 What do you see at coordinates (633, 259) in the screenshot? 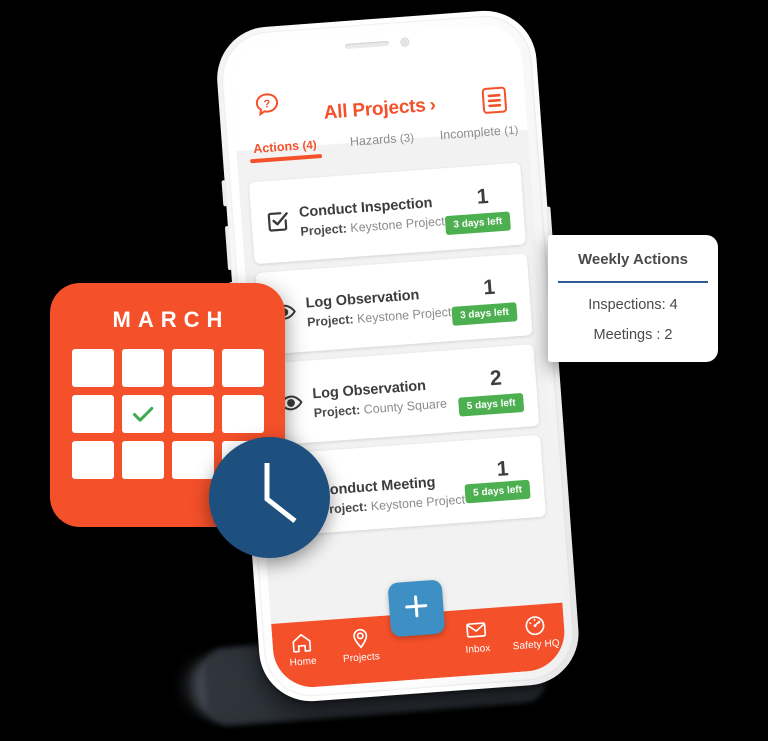
I see `weekly-actions-title: Weekly Actions` at bounding box center [633, 259].